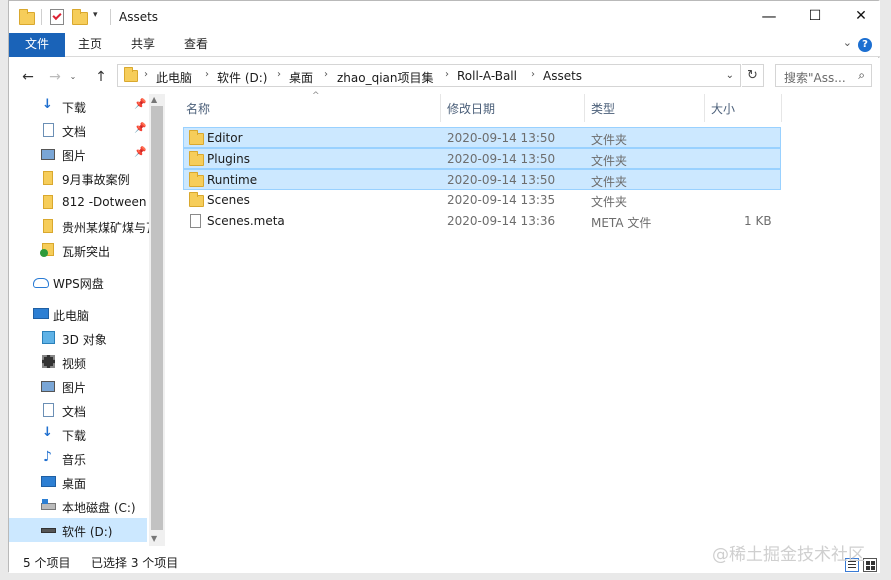 Image resolution: width=891 pixels, height=580 pixels. I want to click on breadcrumb-project: zhao_qian项目集, so click(385, 77).